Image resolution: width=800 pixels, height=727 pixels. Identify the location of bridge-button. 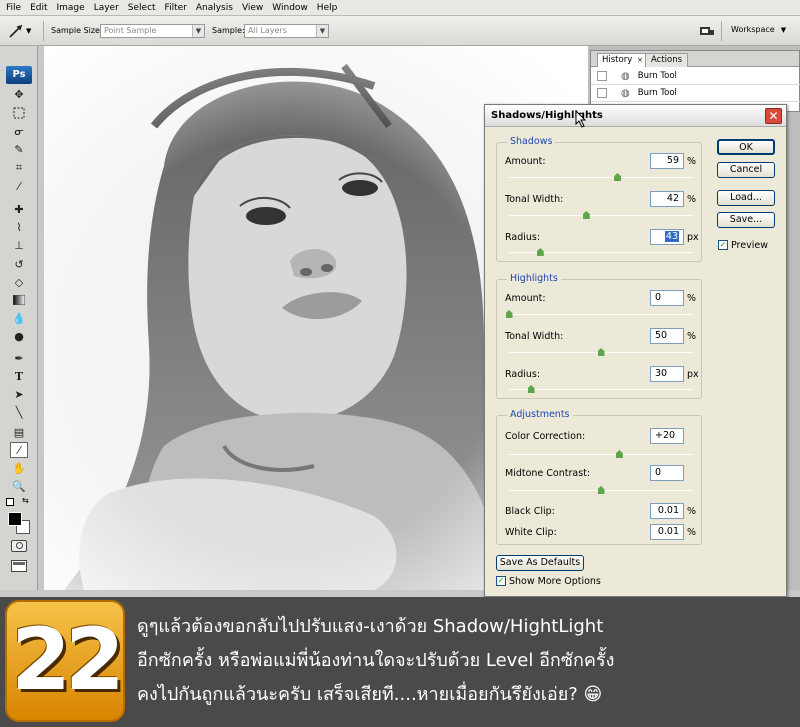
(707, 31).